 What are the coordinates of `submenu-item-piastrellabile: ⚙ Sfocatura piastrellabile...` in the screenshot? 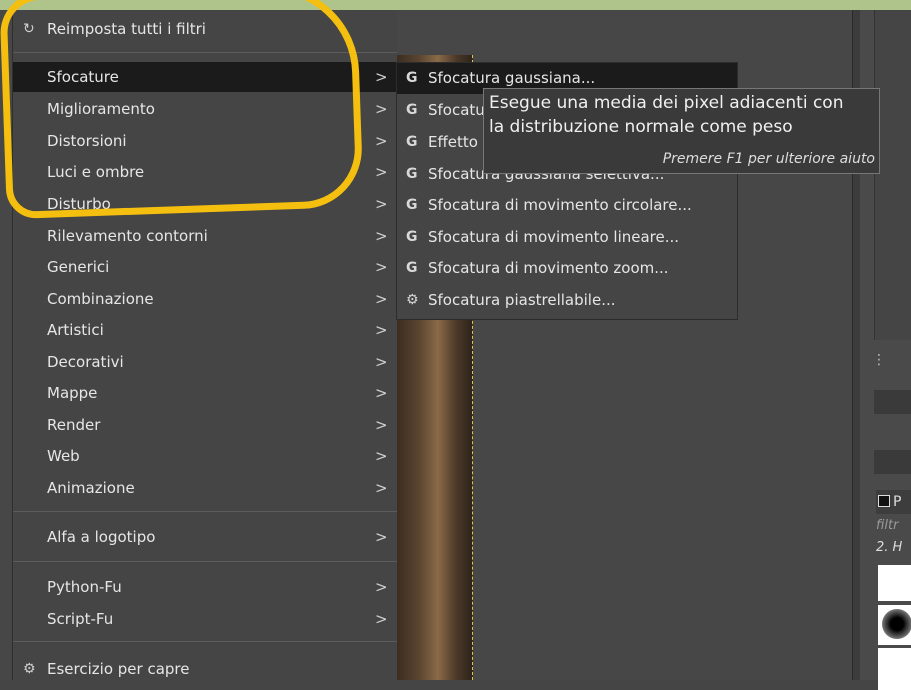 It's located at (567, 300).